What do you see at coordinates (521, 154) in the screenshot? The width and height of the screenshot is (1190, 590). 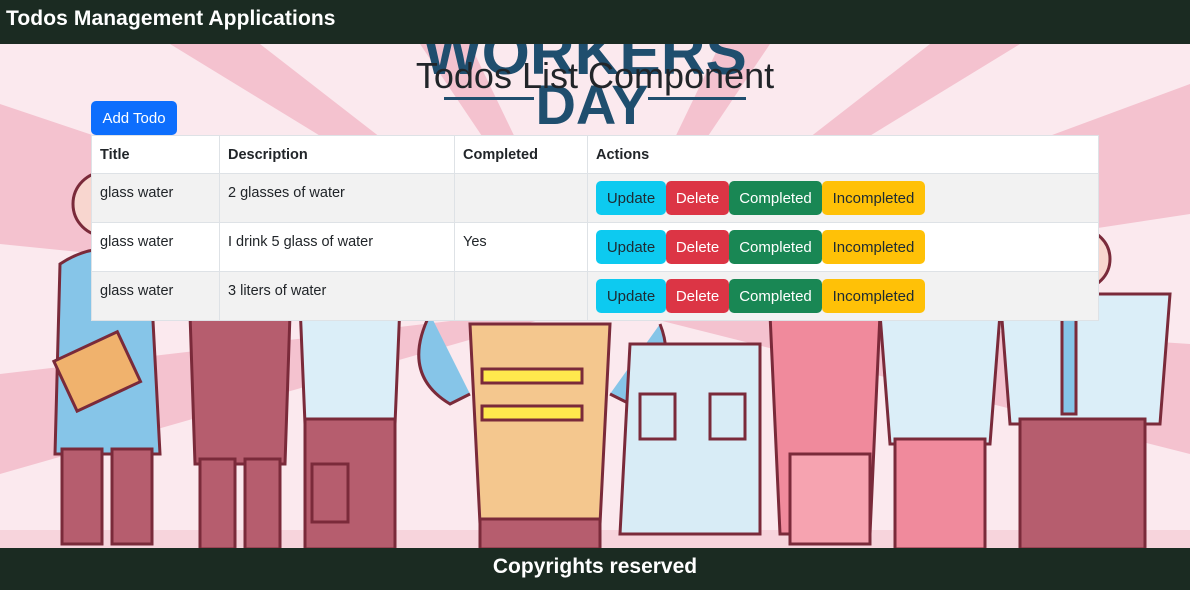 I see `column-header-completed: Completed` at bounding box center [521, 154].